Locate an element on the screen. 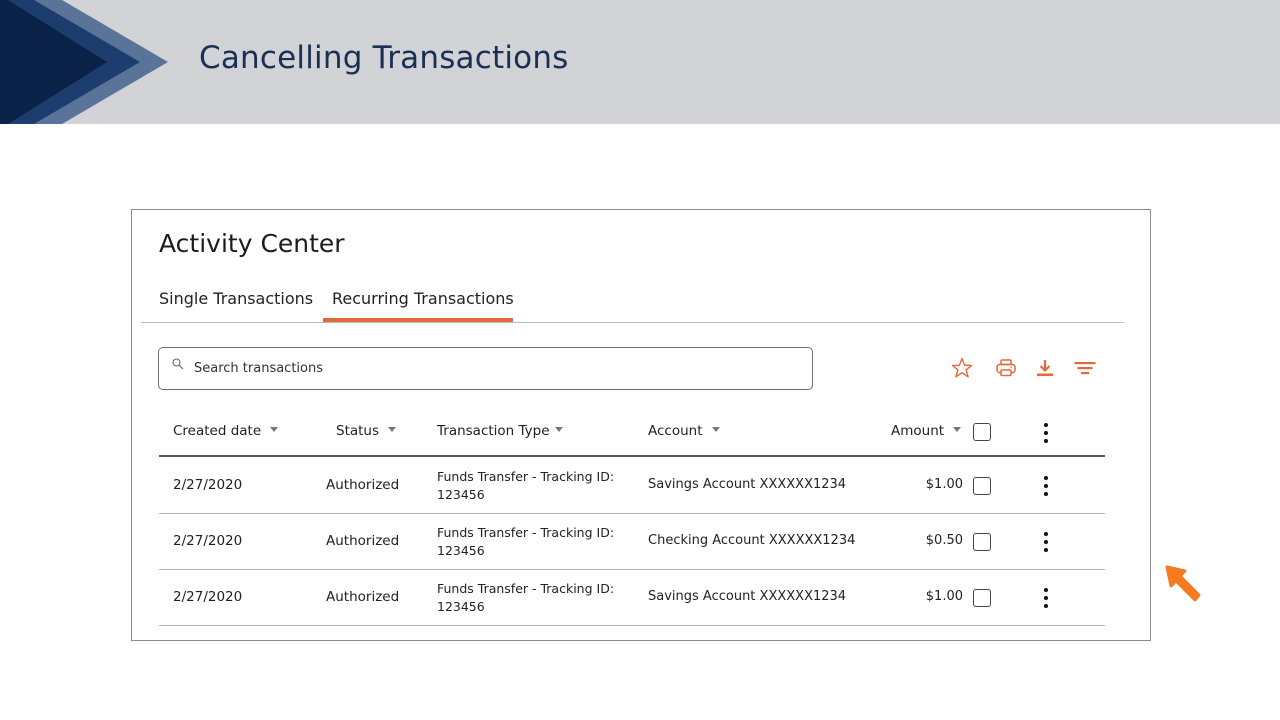 The width and height of the screenshot is (1280, 720). search-input is located at coordinates (494, 368).